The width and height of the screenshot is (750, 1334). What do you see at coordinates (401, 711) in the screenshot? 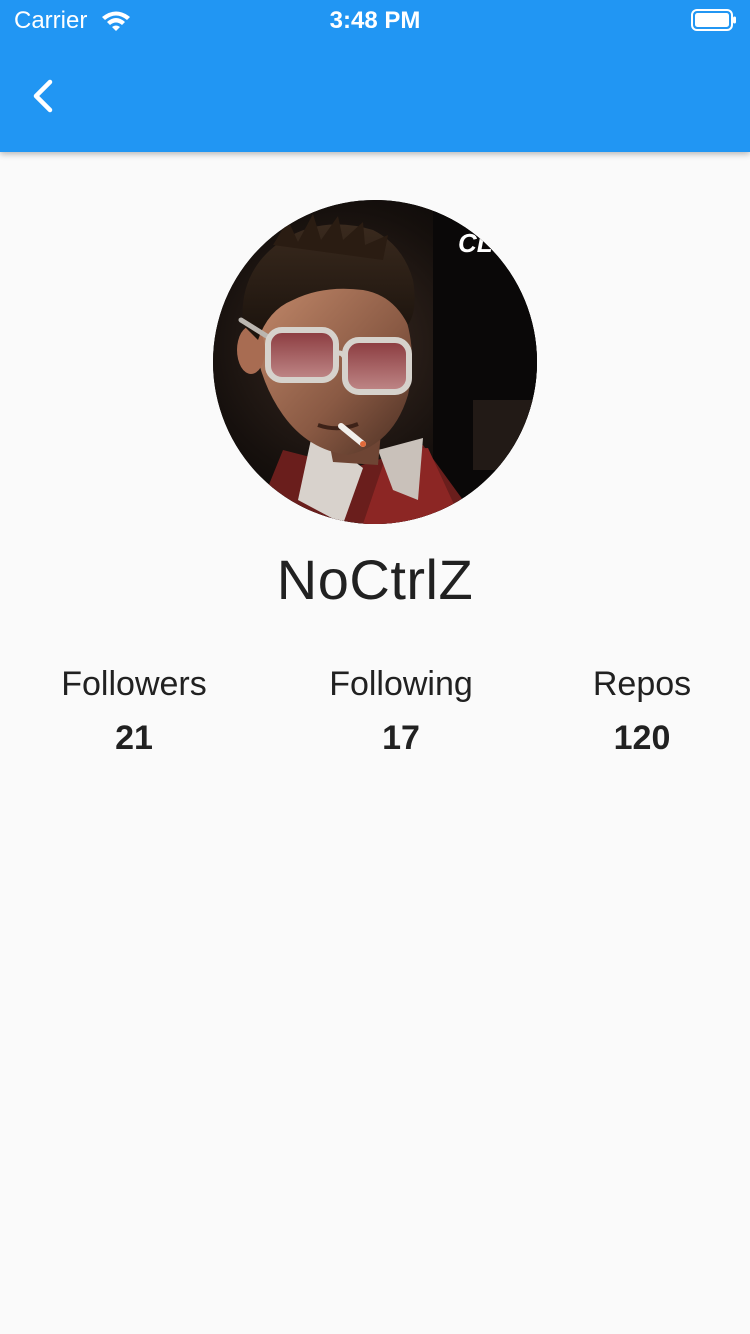
I see `following-stat: Following 17` at bounding box center [401, 711].